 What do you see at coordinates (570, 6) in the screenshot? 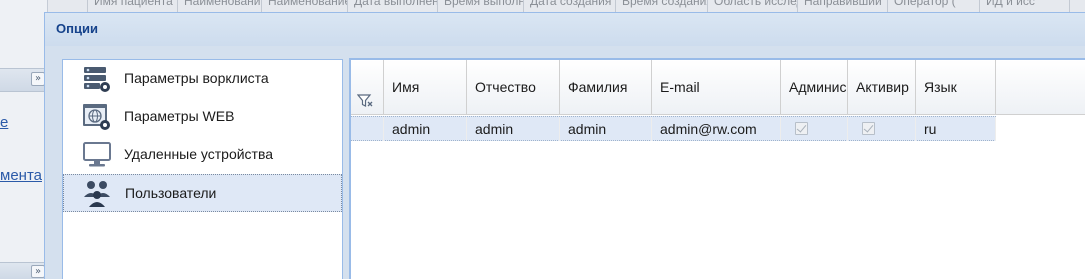
I see `background-column-header: Дата создания` at bounding box center [570, 6].